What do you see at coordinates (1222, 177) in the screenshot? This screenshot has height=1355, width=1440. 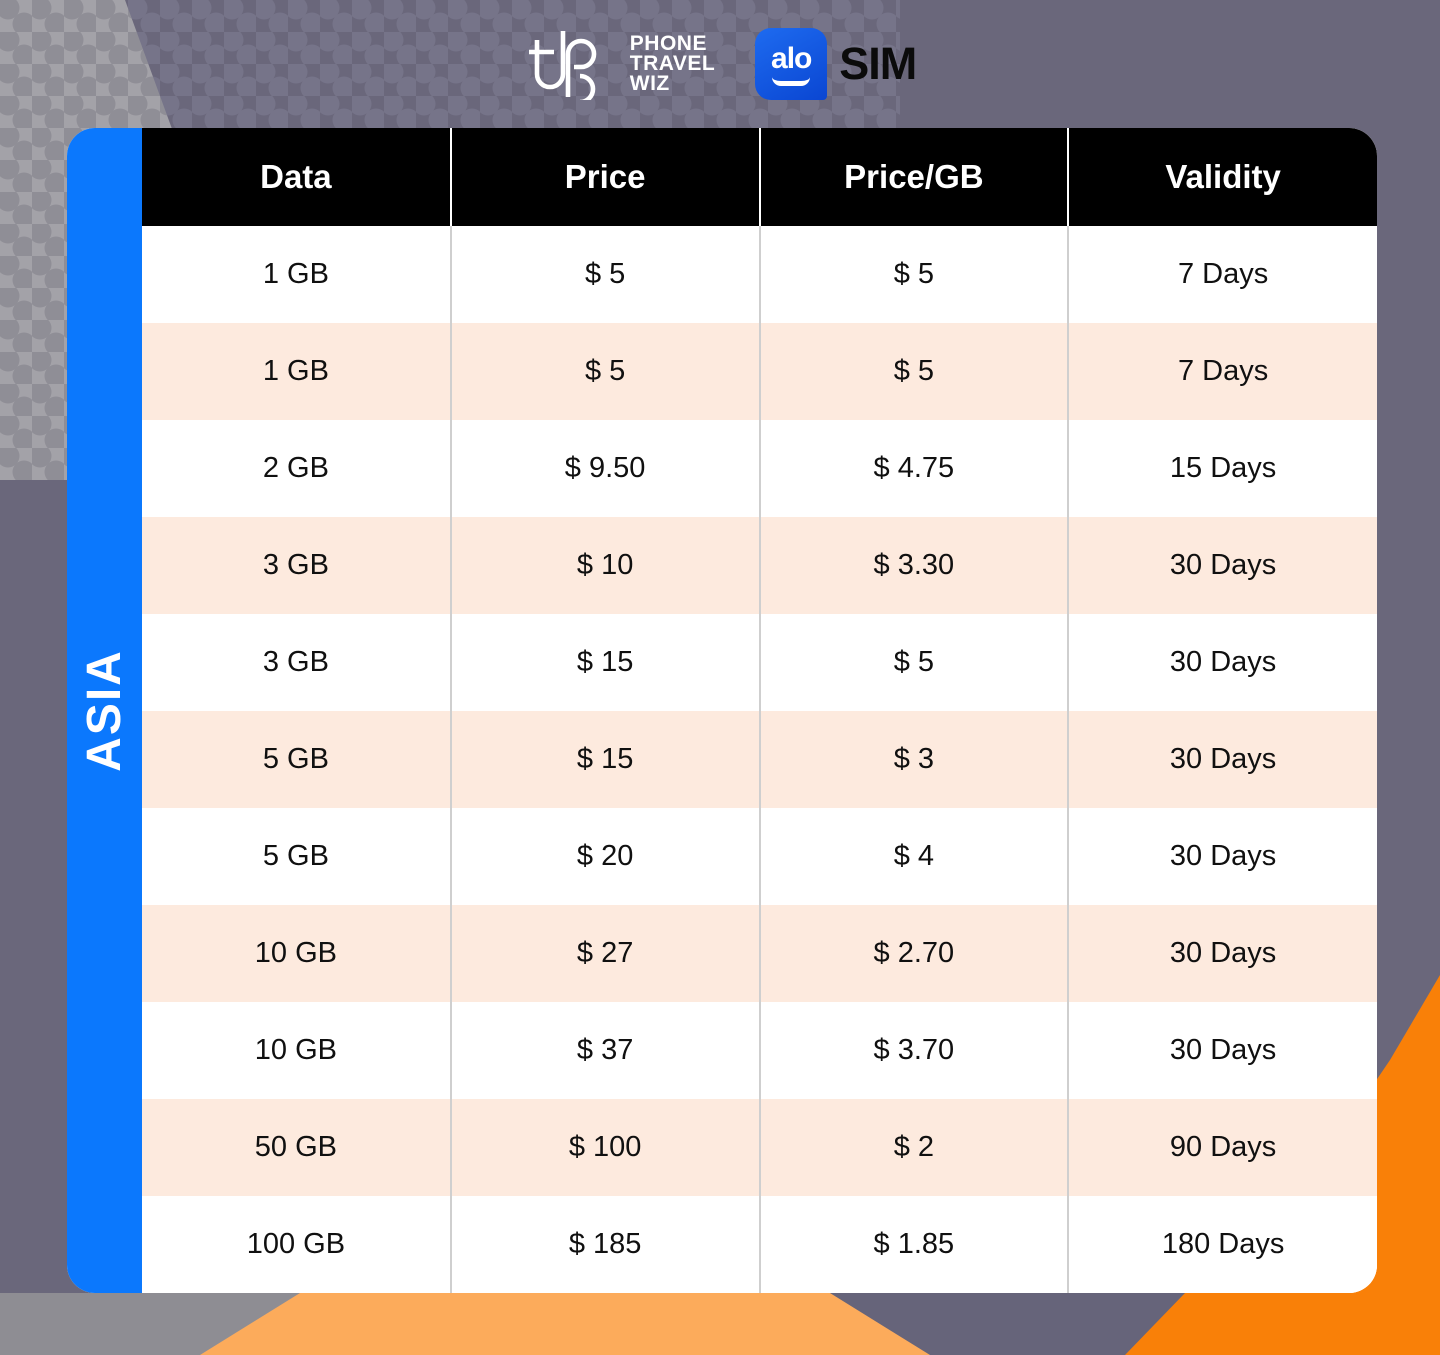 I see `column-header-validity: Validity` at bounding box center [1222, 177].